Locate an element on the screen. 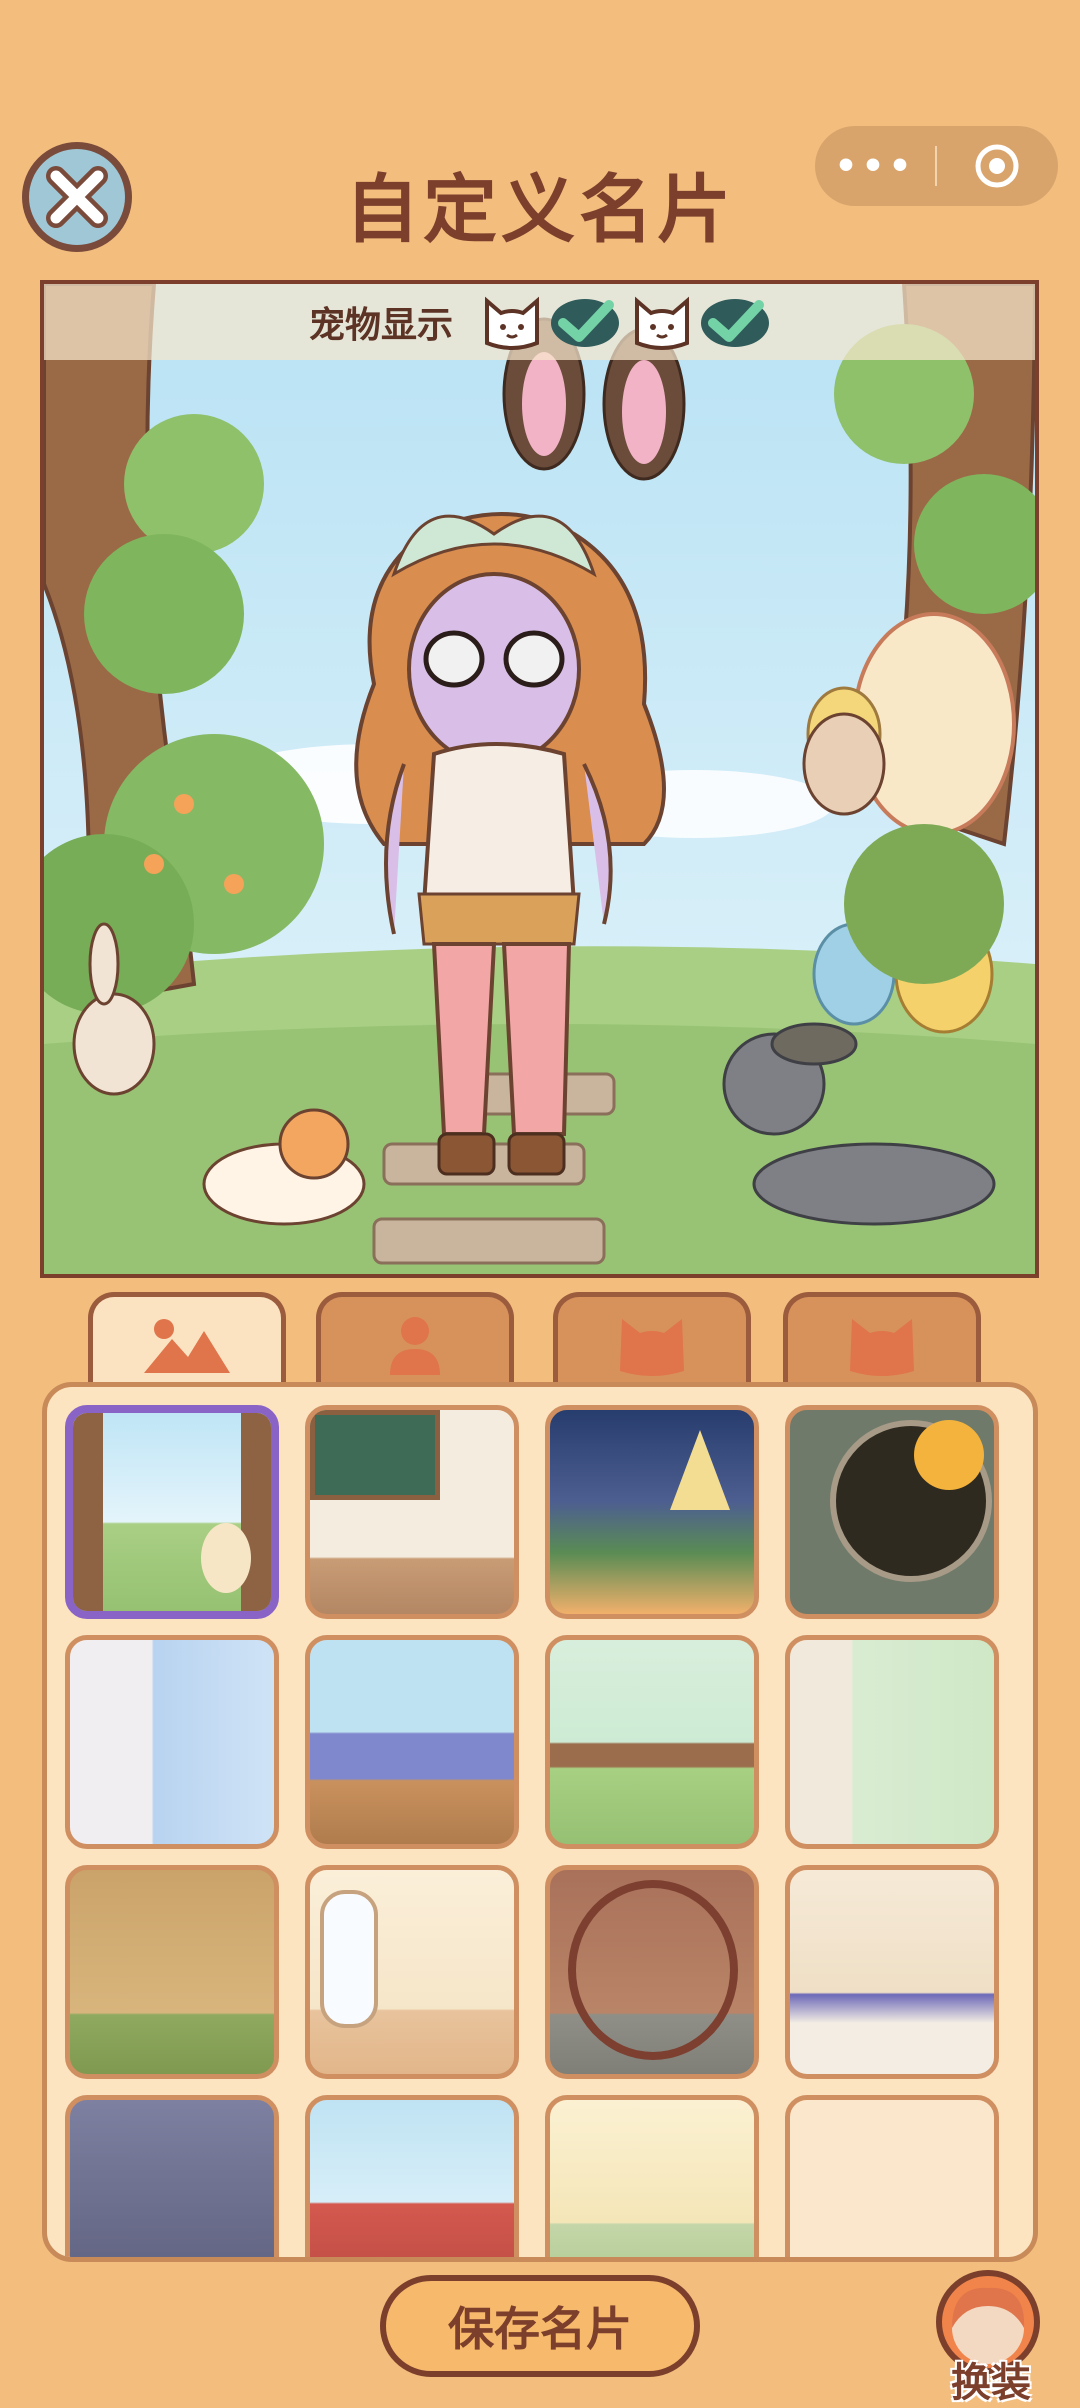  background-thumb-white-curtain-room is located at coordinates (172, 1742).